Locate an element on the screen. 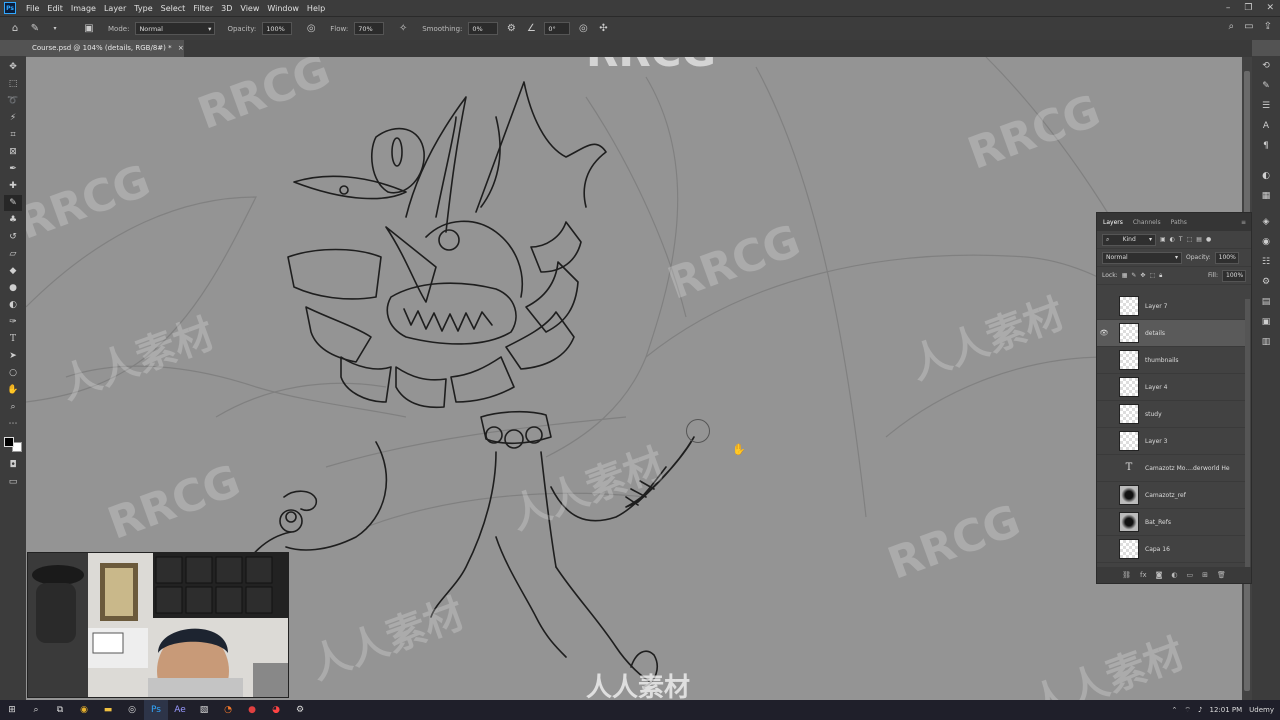 This screenshot has height=720, width=1280. hand-tool-icon: ✋ is located at coordinates (13, 390).